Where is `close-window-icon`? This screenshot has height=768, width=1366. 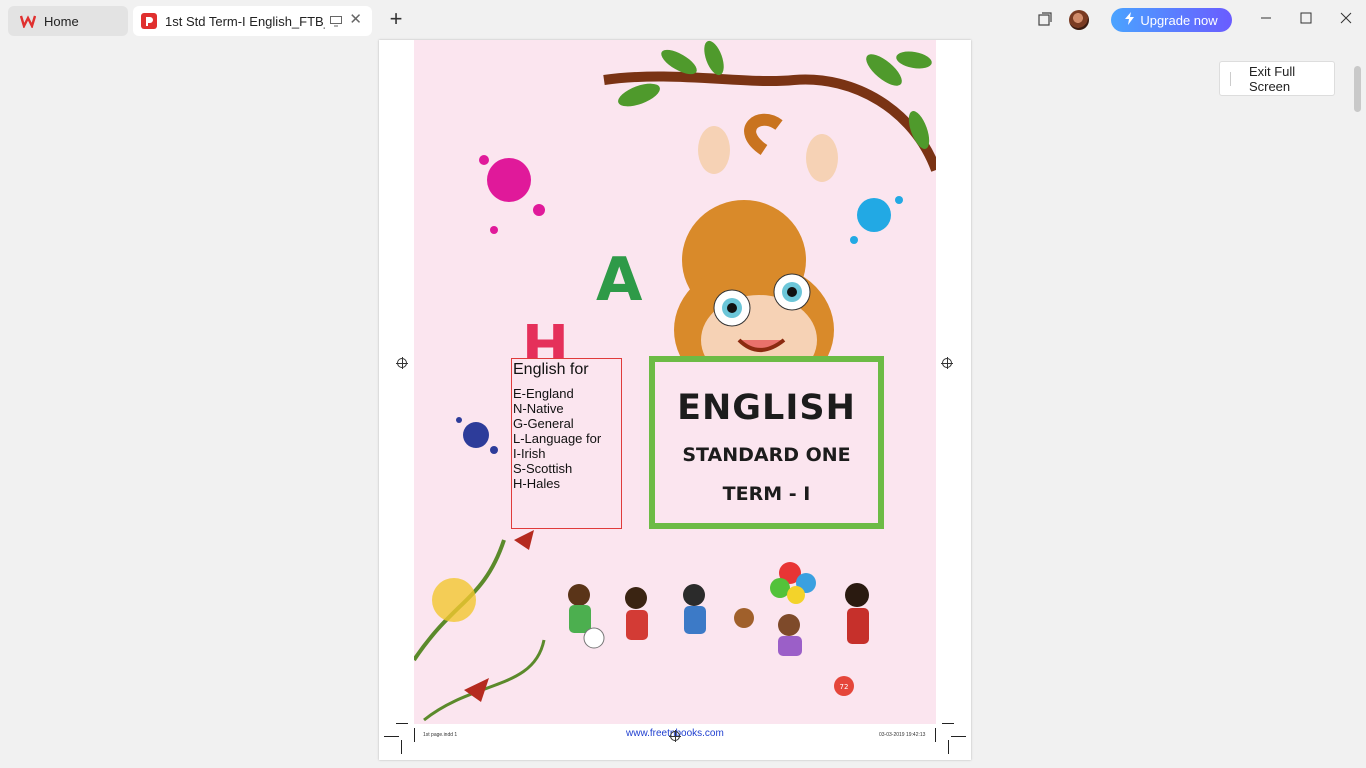 close-window-icon is located at coordinates (1346, 20).